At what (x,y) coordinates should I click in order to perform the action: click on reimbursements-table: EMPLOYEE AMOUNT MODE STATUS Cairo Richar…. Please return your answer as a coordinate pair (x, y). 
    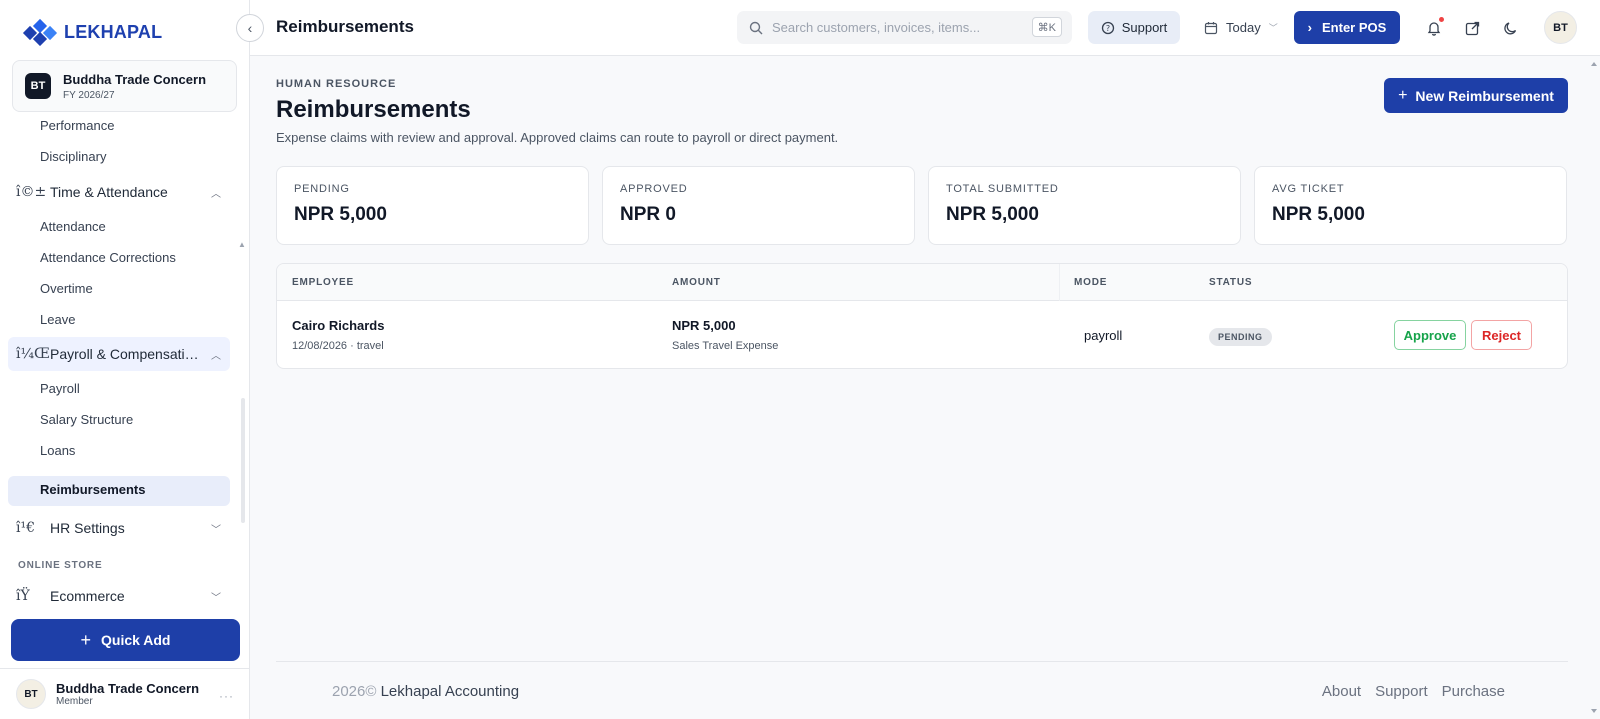
    Looking at the image, I should click on (922, 316).